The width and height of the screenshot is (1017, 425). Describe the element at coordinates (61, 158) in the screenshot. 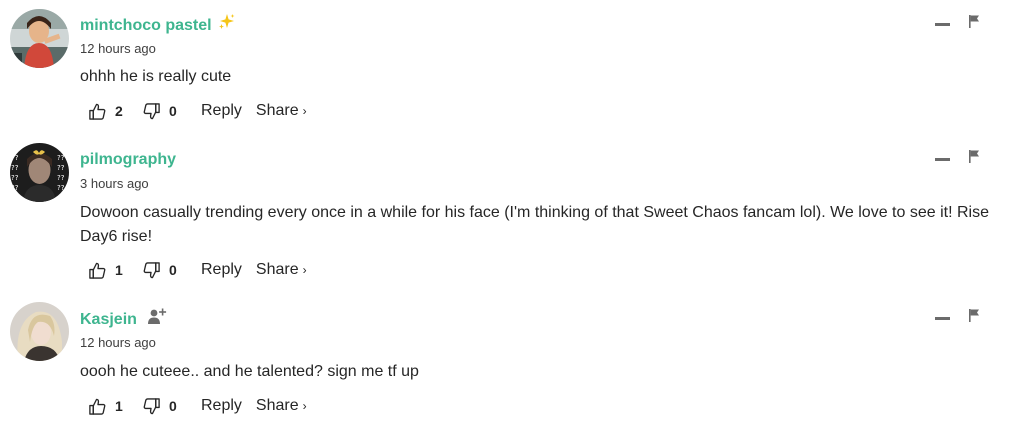

I see `avatar-caption-5: ??` at that location.